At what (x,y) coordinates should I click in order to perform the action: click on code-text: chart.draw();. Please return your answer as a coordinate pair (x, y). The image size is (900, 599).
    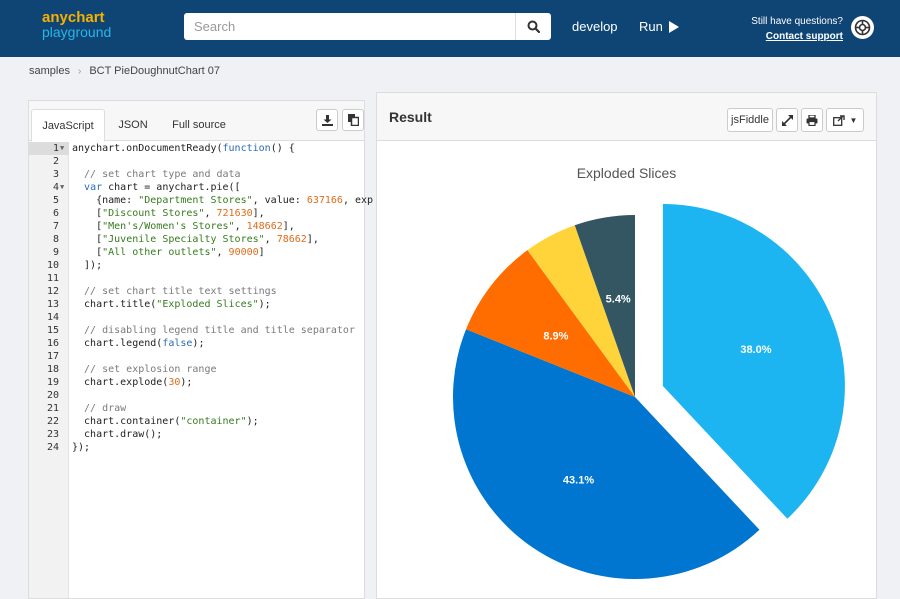
    Looking at the image, I should click on (117, 434).